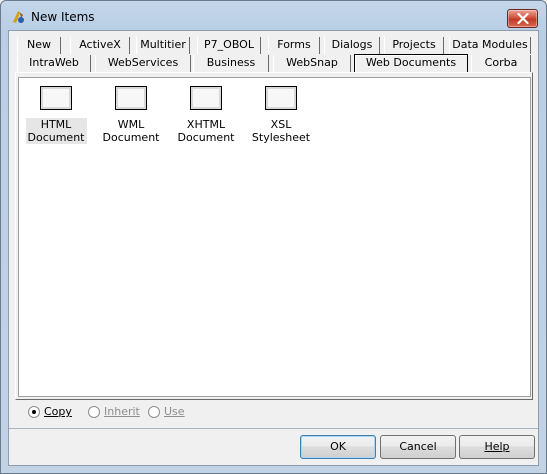 This screenshot has height=474, width=547. I want to click on tab-forms: Forms, so click(294, 45).